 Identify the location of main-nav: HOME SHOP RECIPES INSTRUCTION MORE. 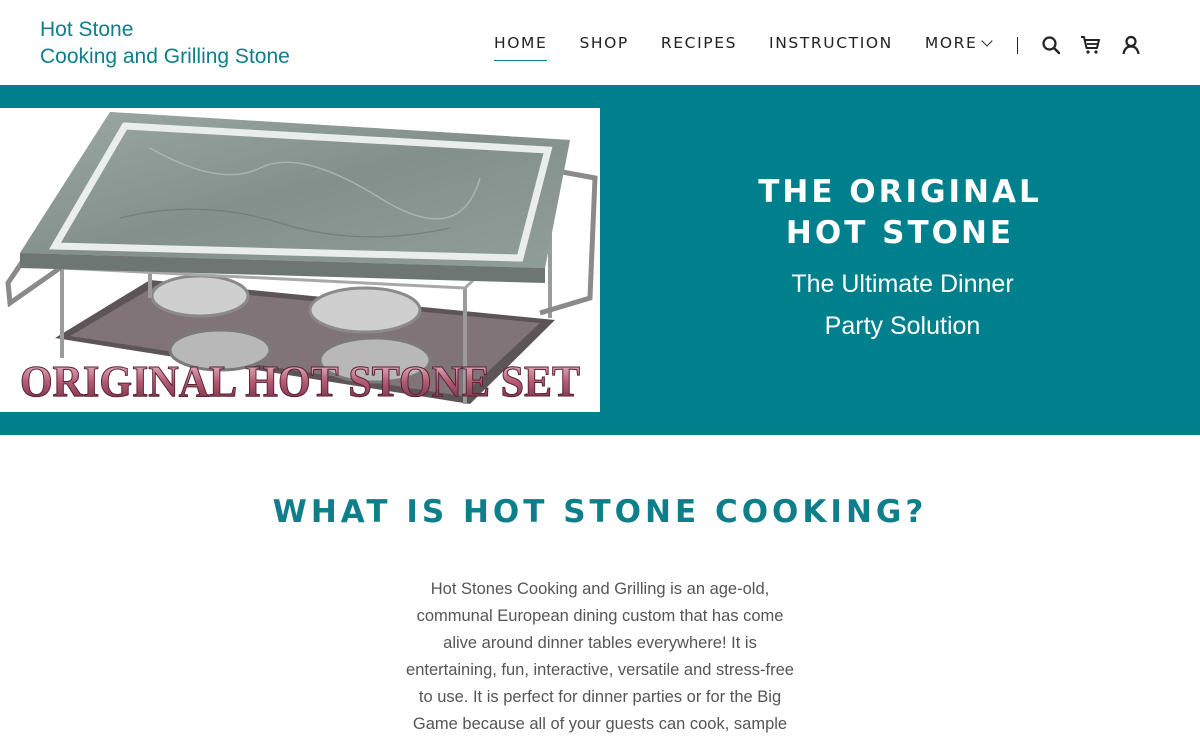
(827, 47).